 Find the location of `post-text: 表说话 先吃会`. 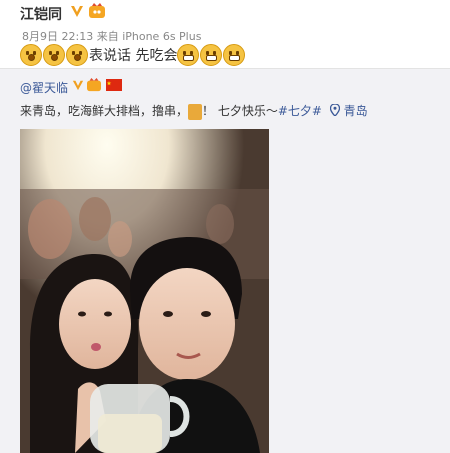

post-text: 表说话 先吃会 is located at coordinates (133, 56).